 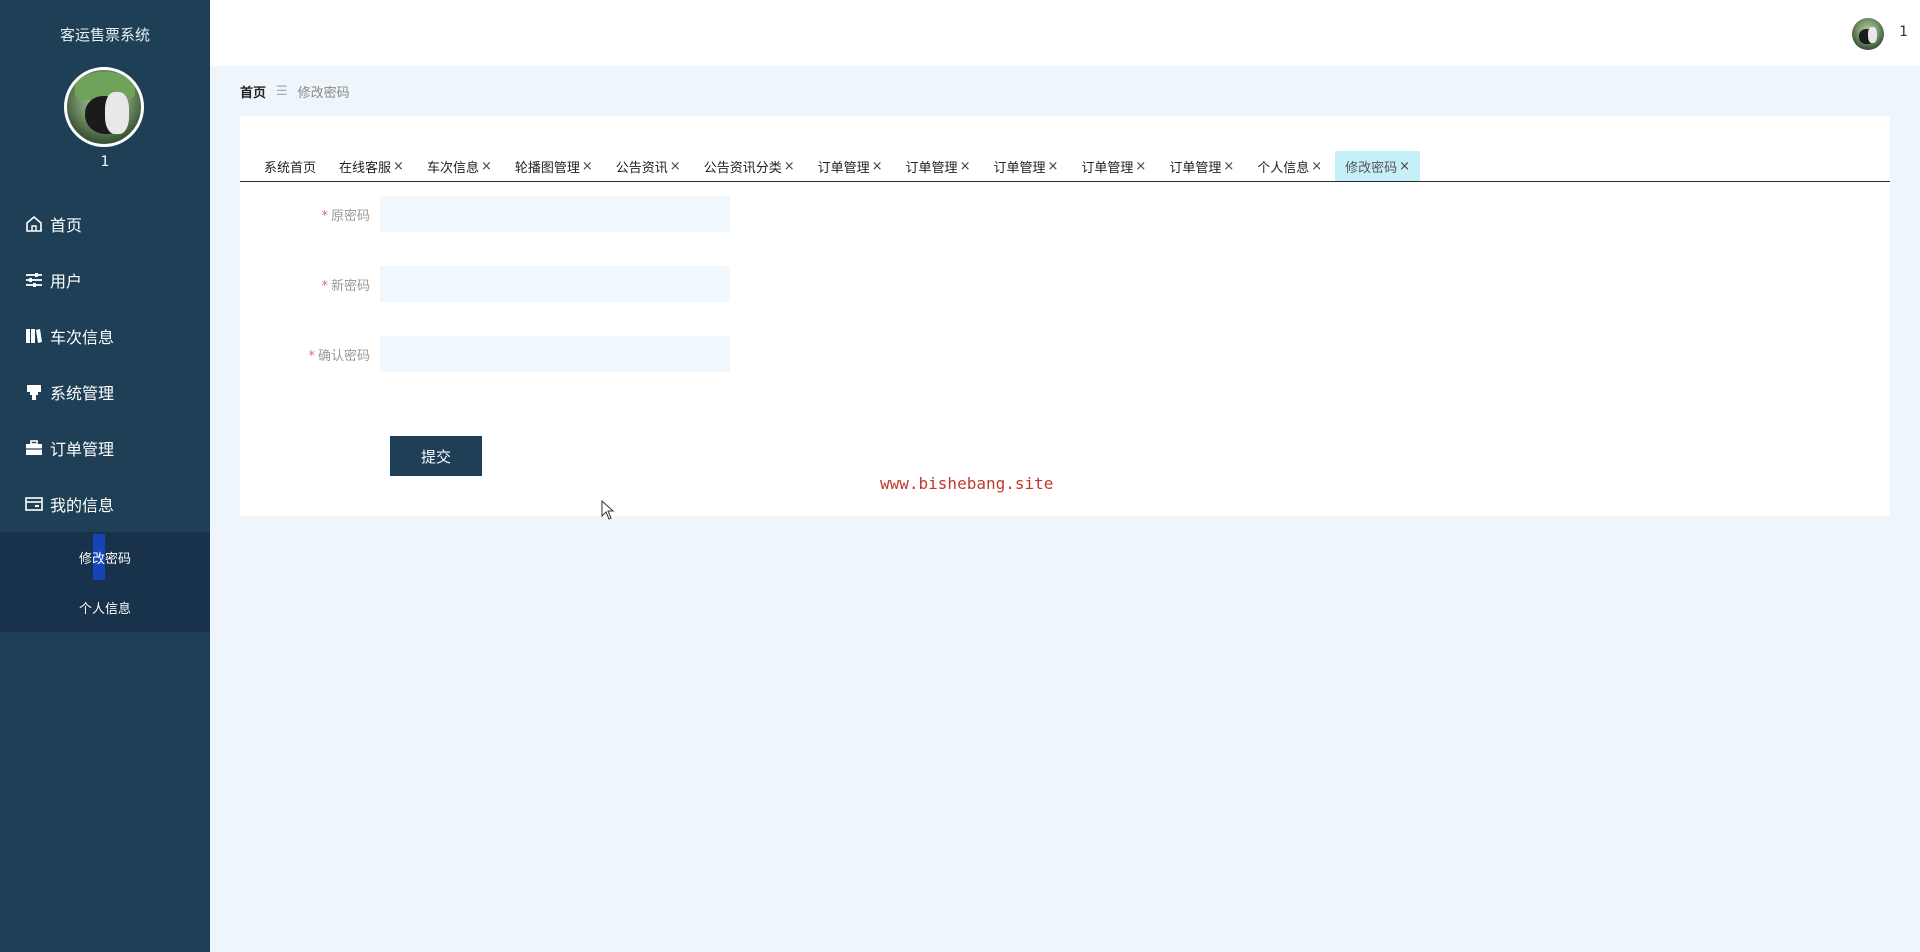 What do you see at coordinates (1378, 166) in the screenshot?
I see `tab-change-password: 修改密码 ×` at bounding box center [1378, 166].